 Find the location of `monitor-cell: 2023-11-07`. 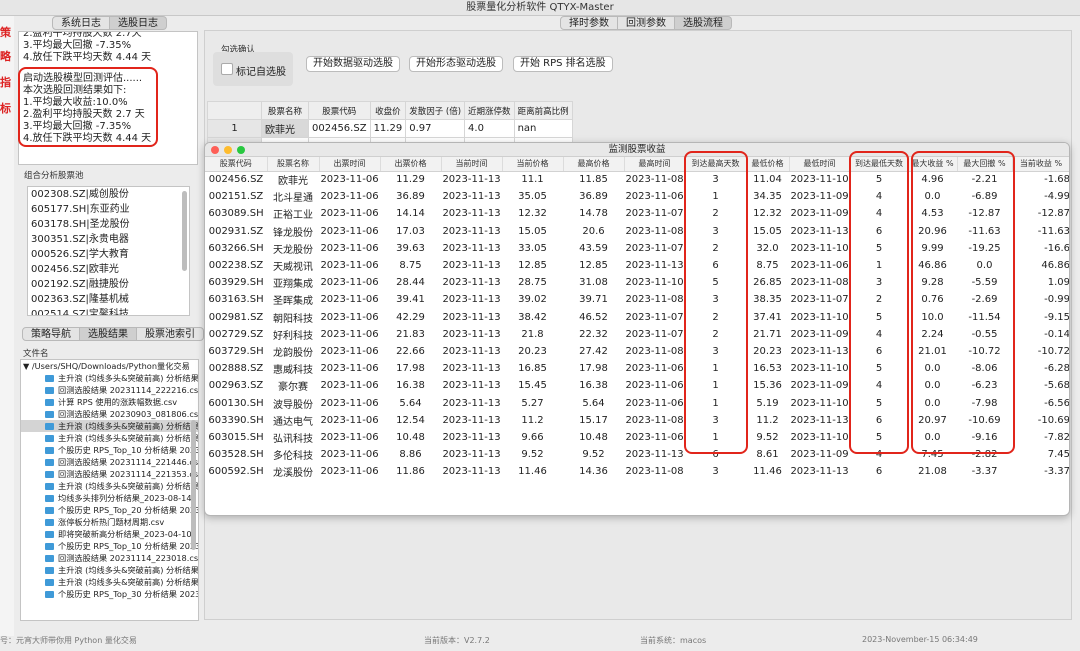

monitor-cell: 2023-11-07 is located at coordinates (819, 299).